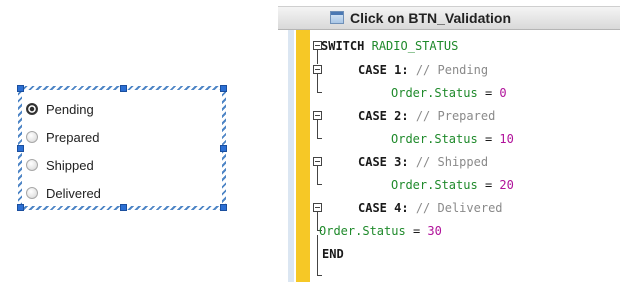  I want to click on case-value: 4:, so click(401, 208).